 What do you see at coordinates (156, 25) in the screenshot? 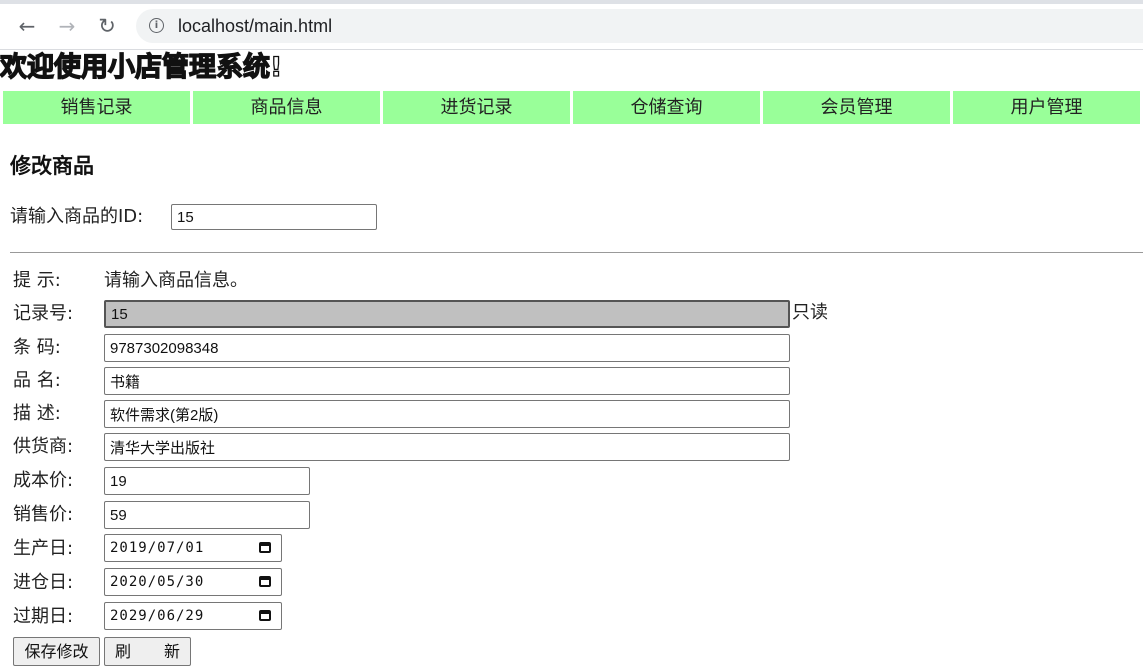
I see `site-info-icon: i` at bounding box center [156, 25].